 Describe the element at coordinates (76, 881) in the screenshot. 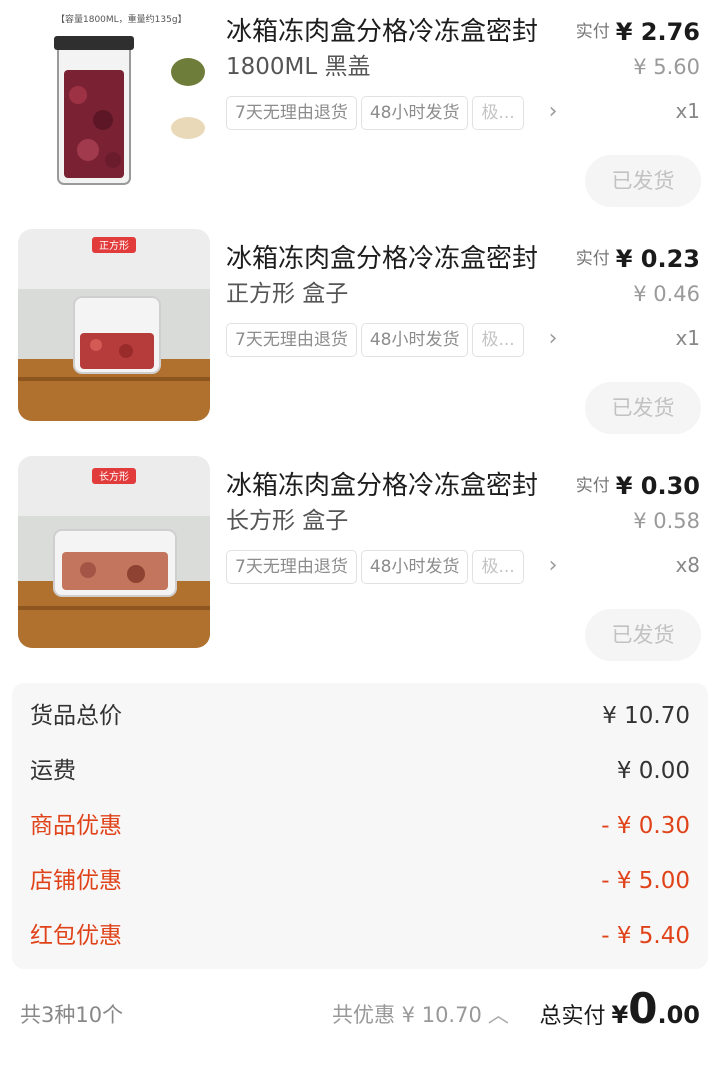

I see `store-discount-label: 店铺优惠` at that location.